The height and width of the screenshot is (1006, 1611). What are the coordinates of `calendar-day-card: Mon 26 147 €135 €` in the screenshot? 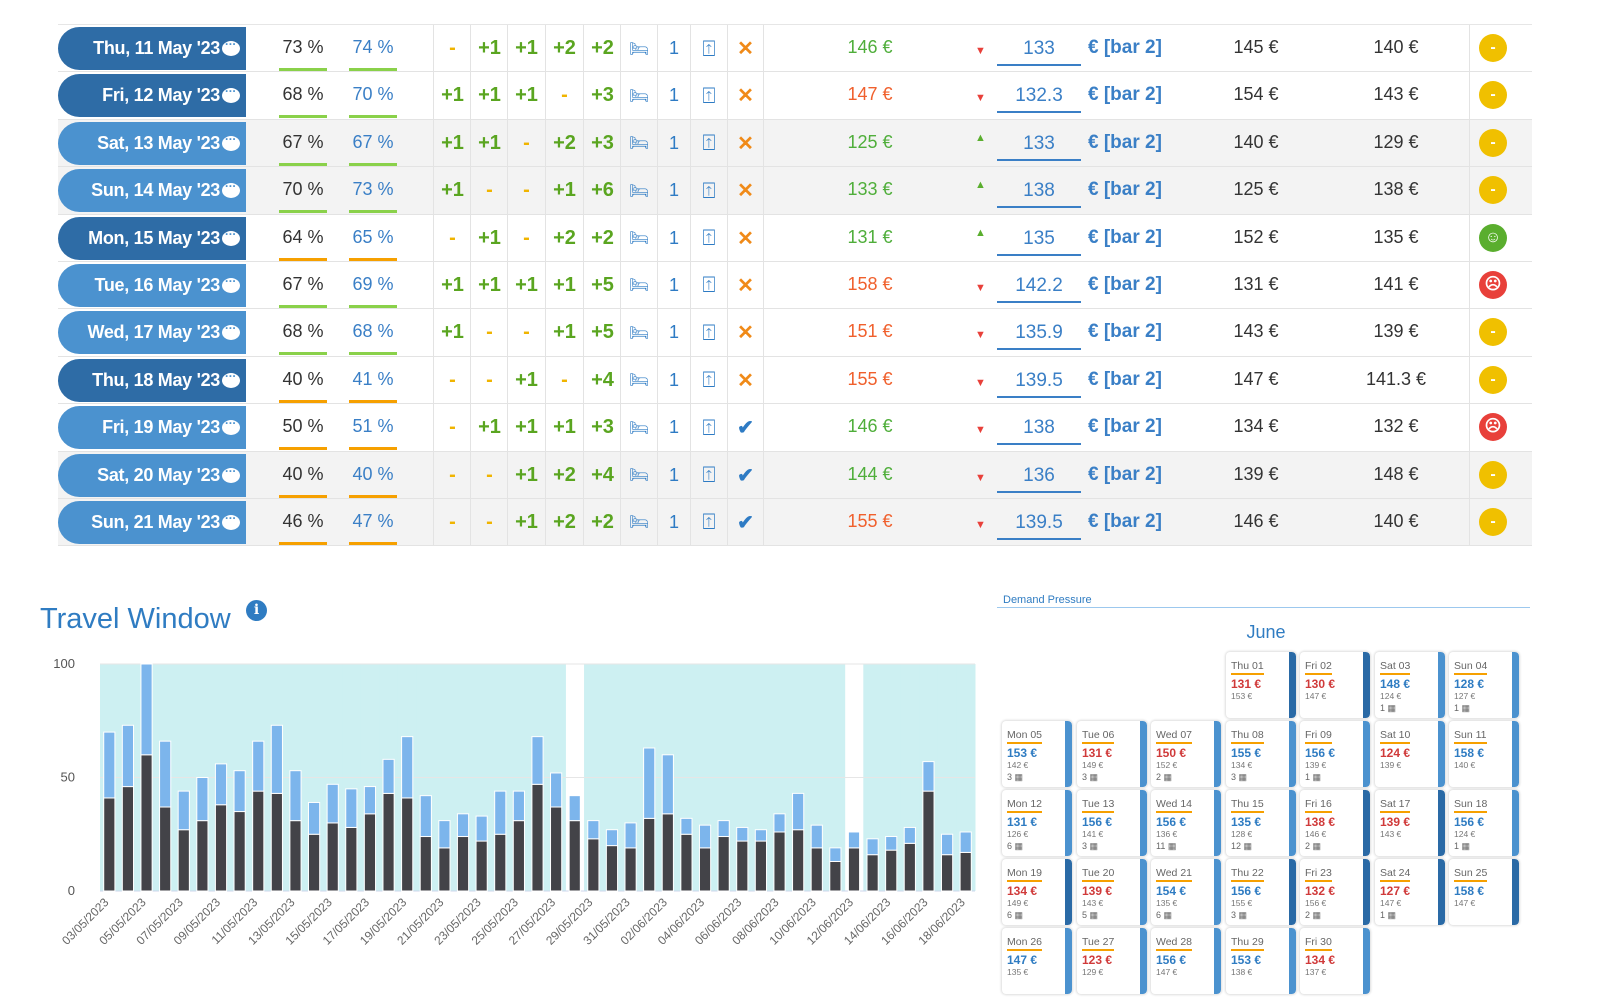 It's located at (1037, 961).